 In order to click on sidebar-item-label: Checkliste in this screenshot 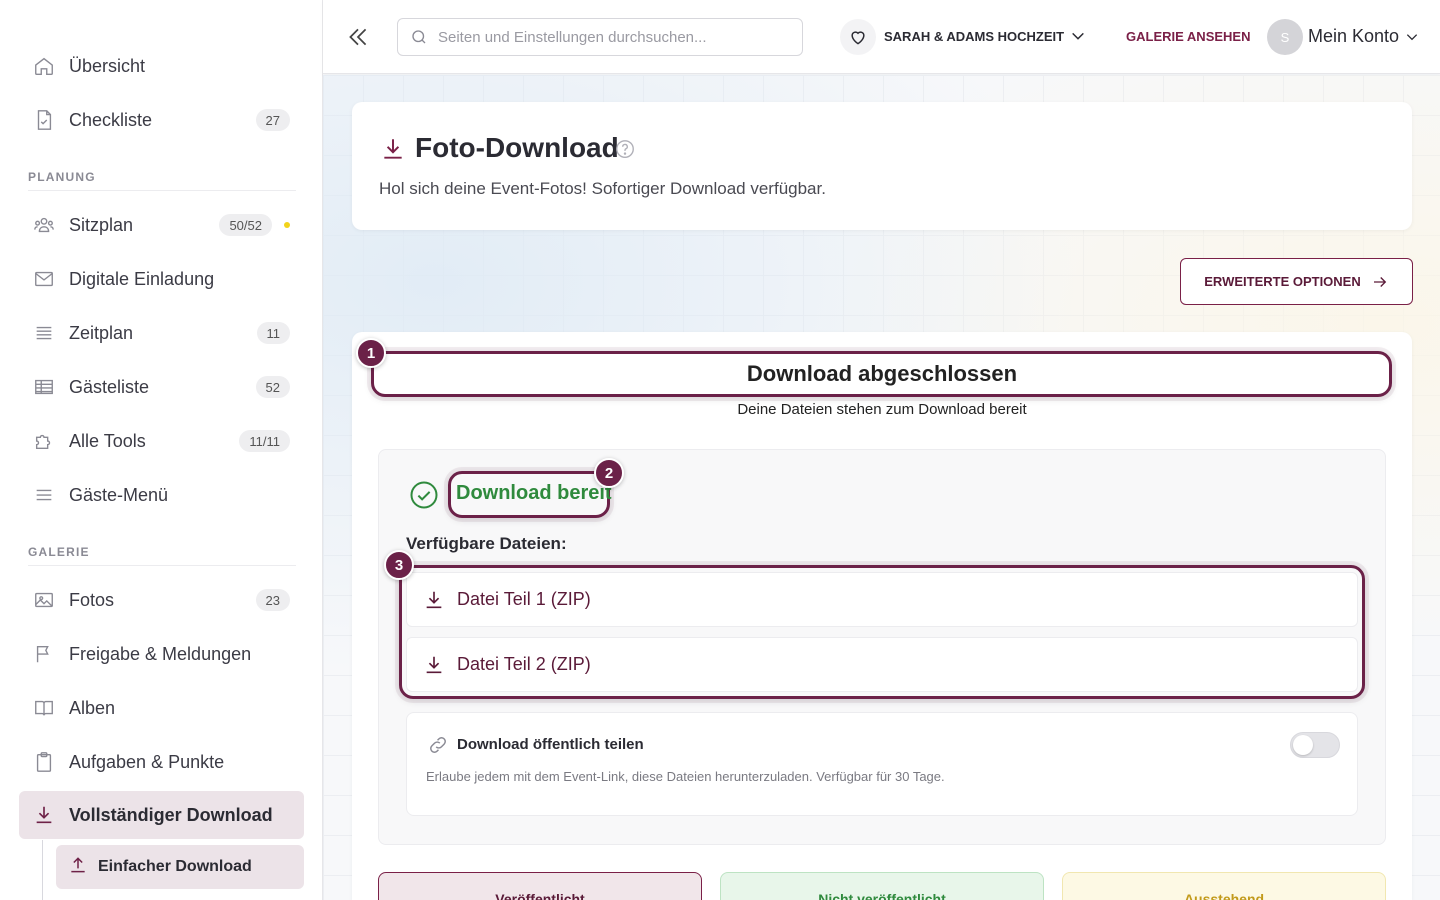, I will do `click(111, 119)`.